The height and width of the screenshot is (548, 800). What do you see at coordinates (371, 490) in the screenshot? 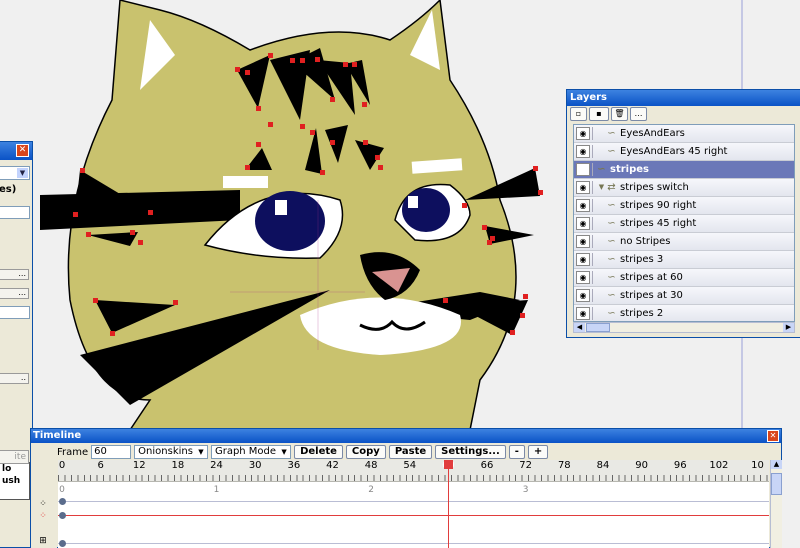
I see `keyframe-label: 2` at bounding box center [371, 490].